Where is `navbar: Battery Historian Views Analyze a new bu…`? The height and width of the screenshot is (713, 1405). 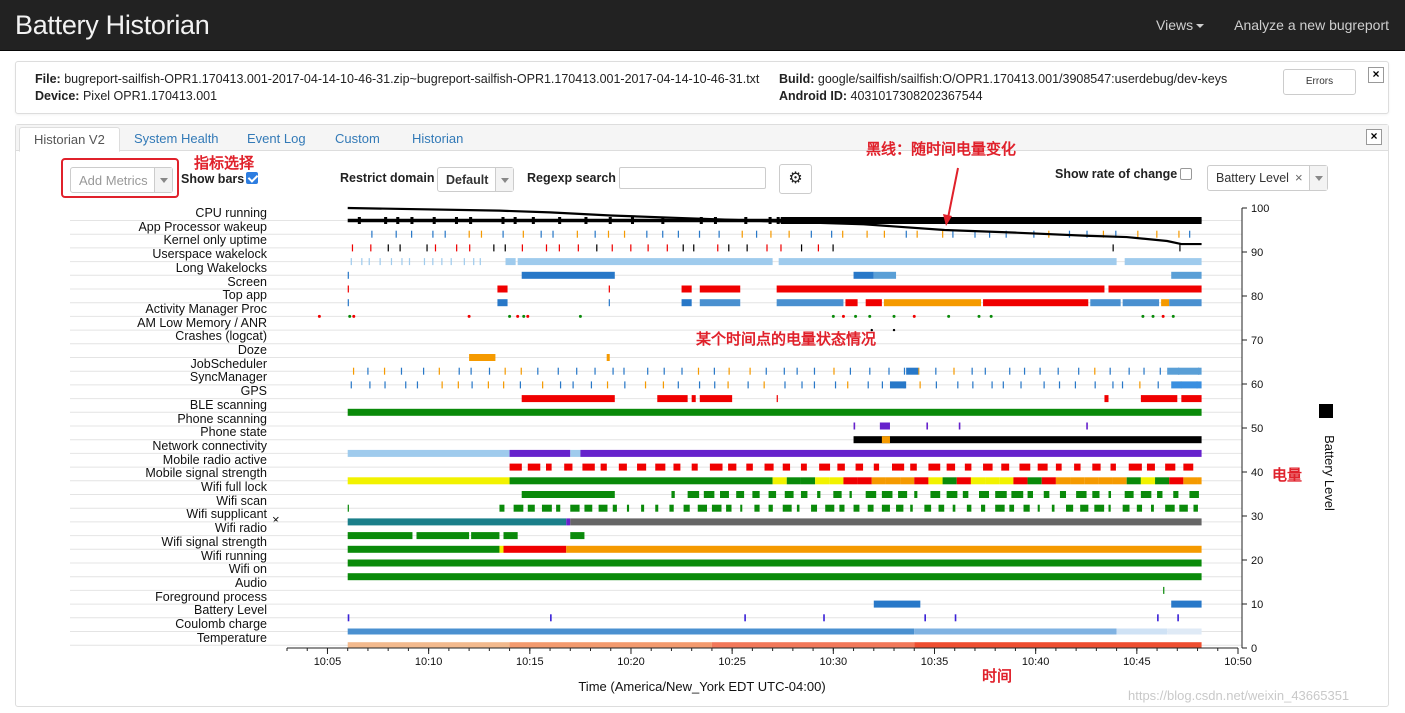
navbar: Battery Historian Views Analyze a new bu… is located at coordinates (702, 25).